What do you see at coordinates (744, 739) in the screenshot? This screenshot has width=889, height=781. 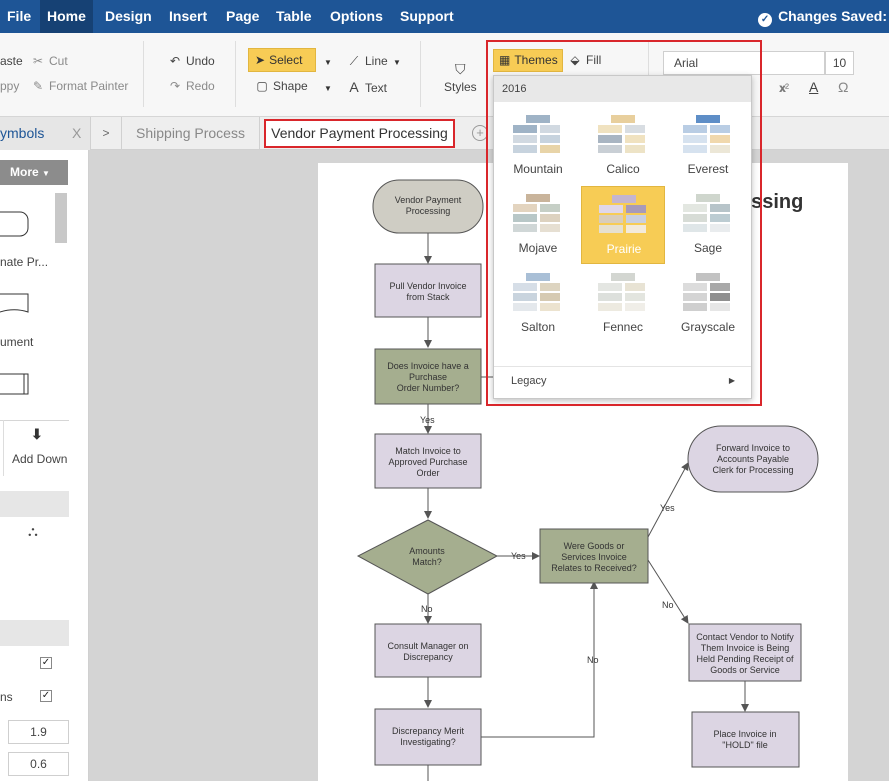 I see `flow-label-hold: Place Invoice in "HOLD" file` at bounding box center [744, 739].